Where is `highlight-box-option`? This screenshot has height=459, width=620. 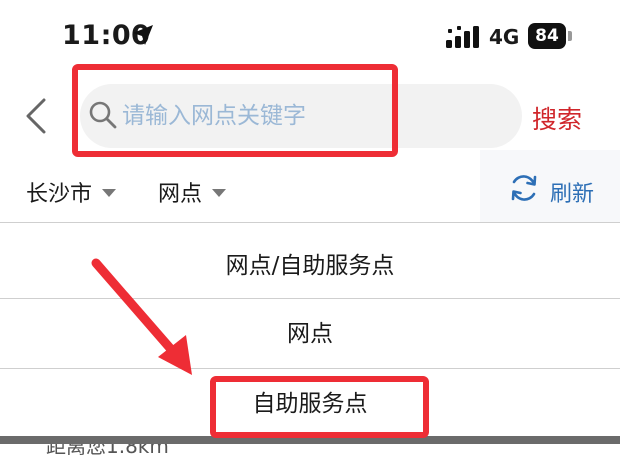
highlight-box-option is located at coordinates (319, 407).